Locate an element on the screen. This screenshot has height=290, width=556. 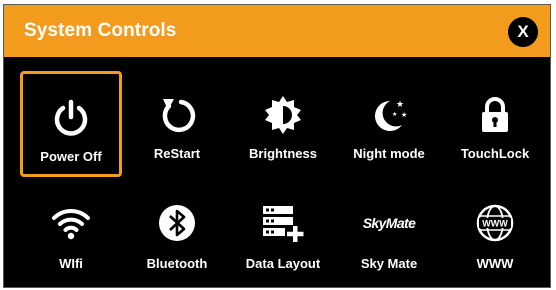
wifi-icon is located at coordinates (71, 223).